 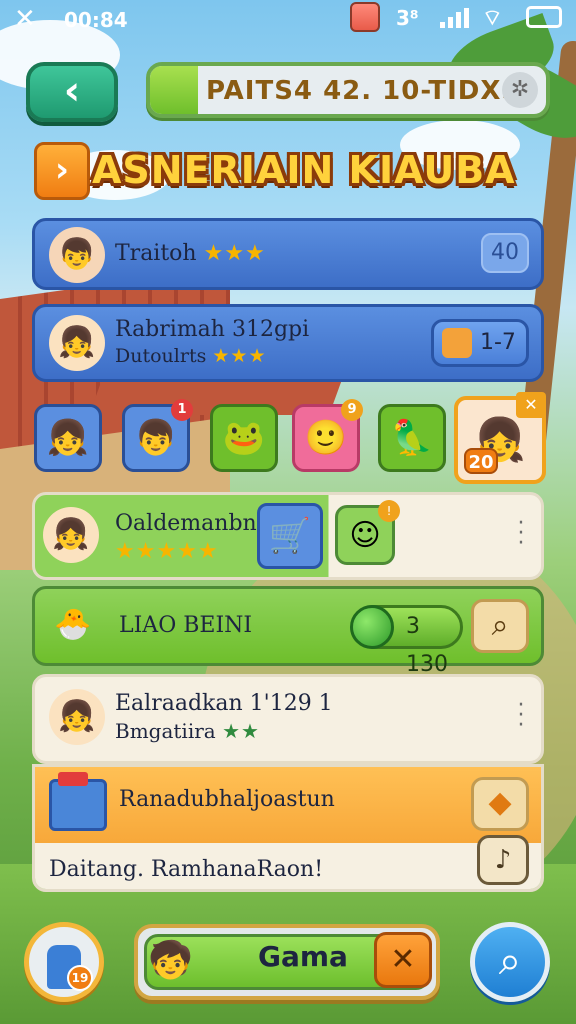 What do you see at coordinates (182, 410) in the screenshot?
I see `notification-badge: 1` at bounding box center [182, 410].